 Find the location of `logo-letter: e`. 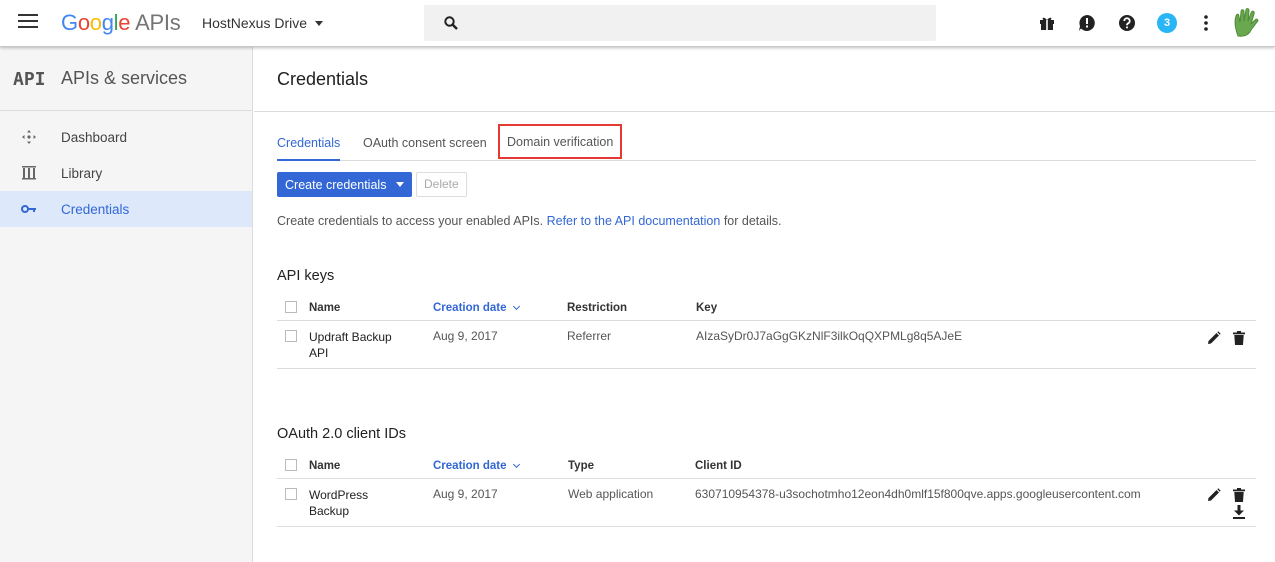

logo-letter: e is located at coordinates (124, 22).